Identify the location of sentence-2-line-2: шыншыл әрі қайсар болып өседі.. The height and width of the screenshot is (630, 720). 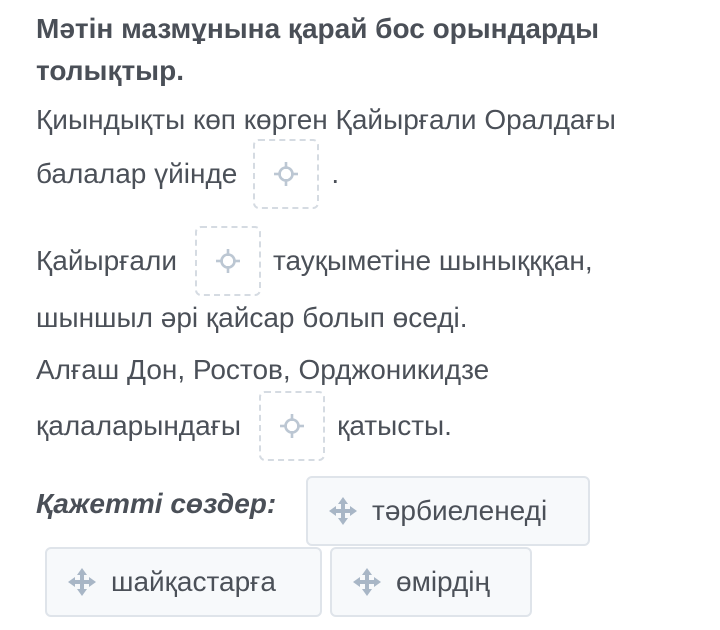
(252, 318).